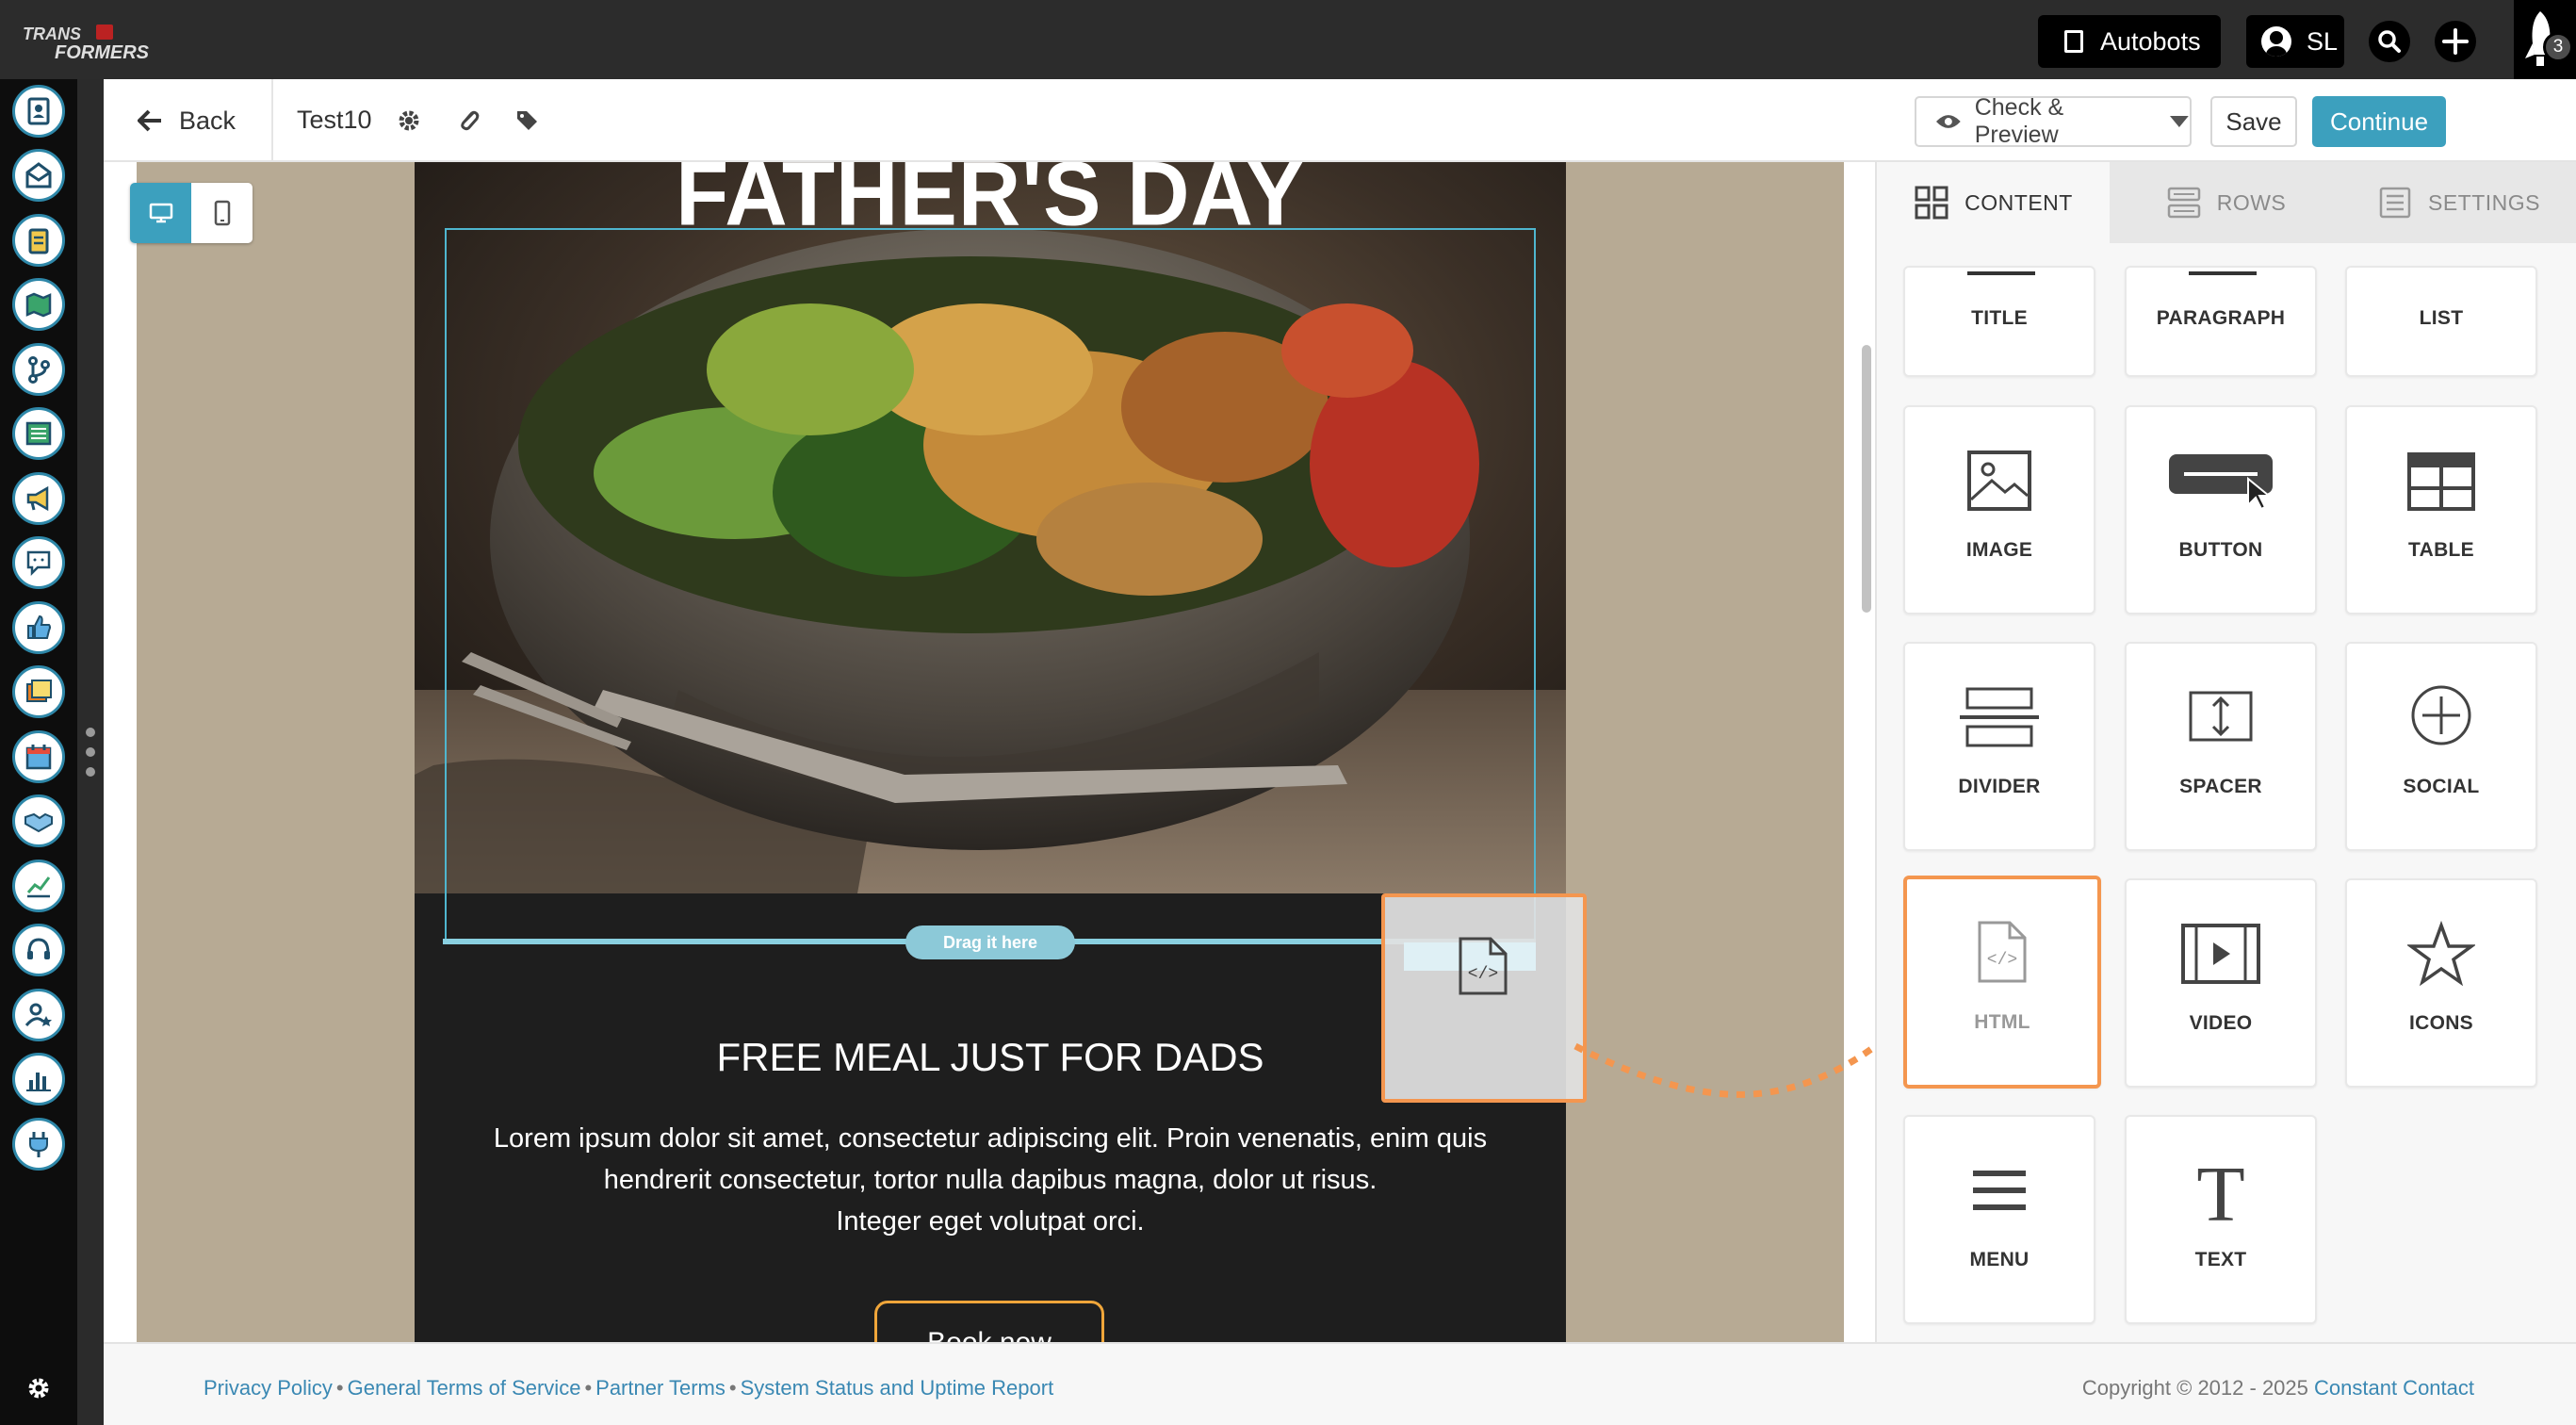 The height and width of the screenshot is (1425, 2576). Describe the element at coordinates (38, 176) in the screenshot. I see `email-nav-button` at that location.